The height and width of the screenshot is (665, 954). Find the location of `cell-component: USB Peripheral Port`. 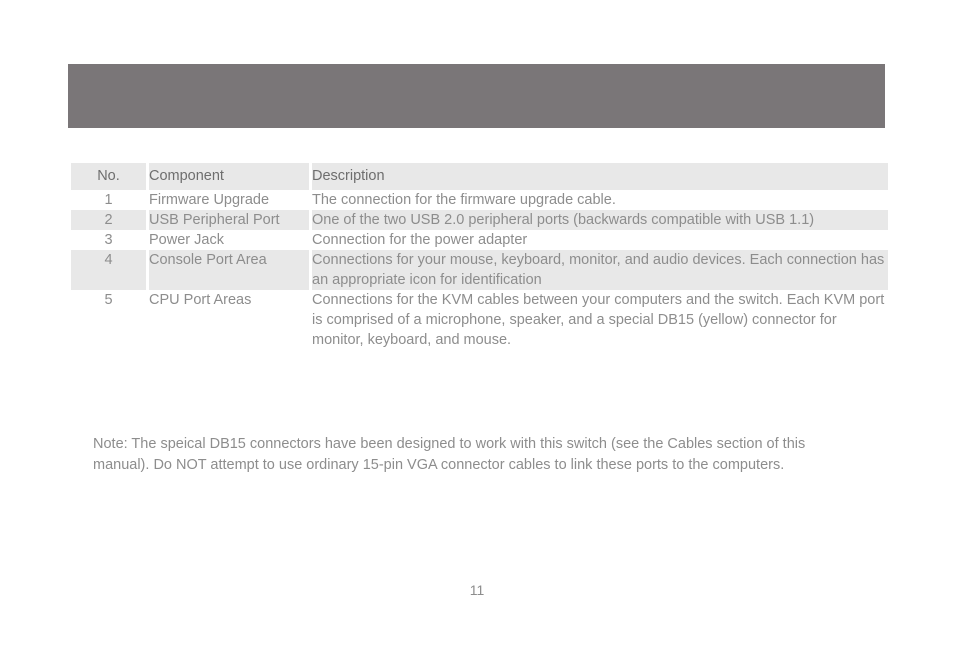

cell-component: USB Peripheral Port is located at coordinates (229, 220).